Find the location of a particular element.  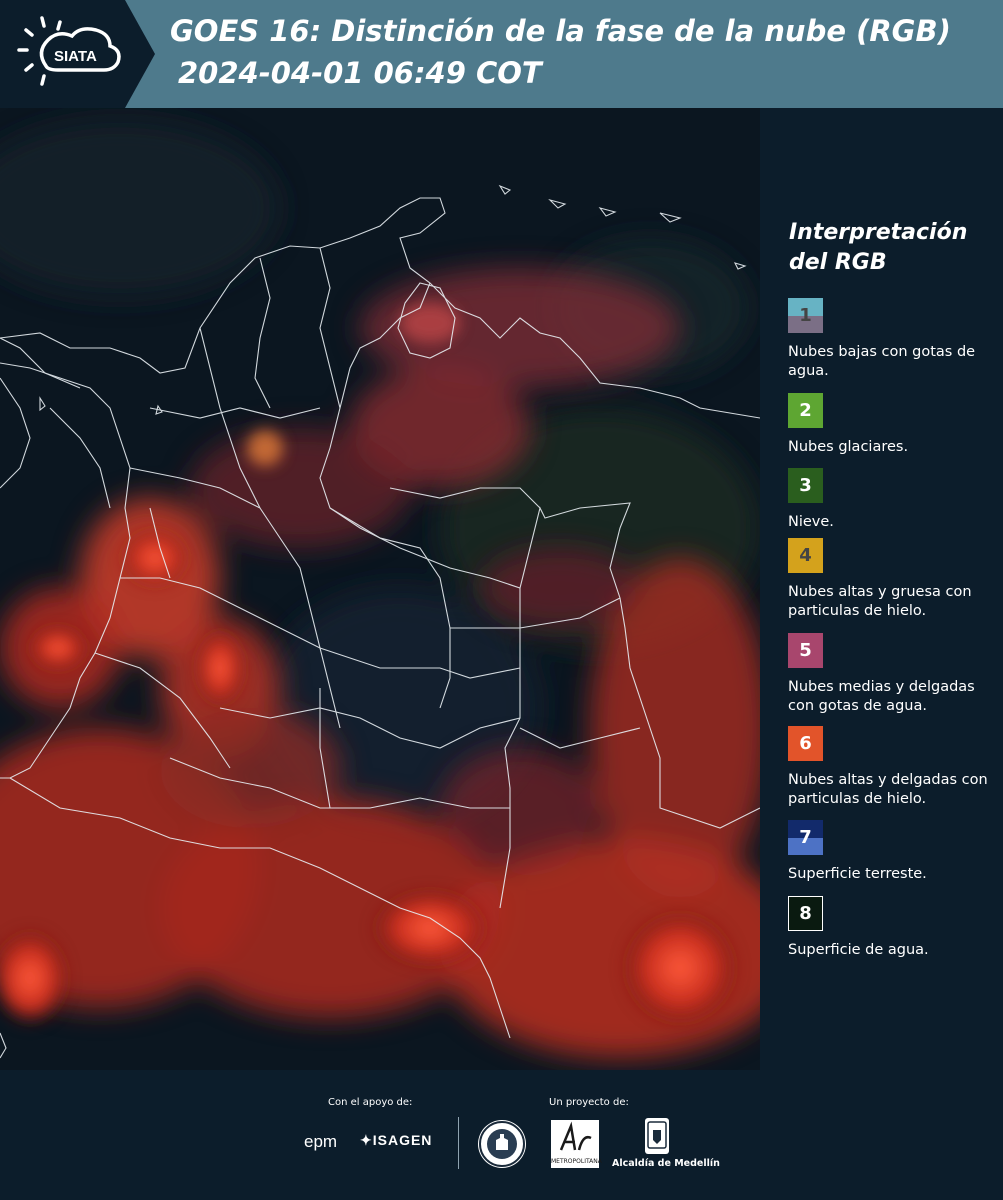

area-icon is located at coordinates (575, 1136).